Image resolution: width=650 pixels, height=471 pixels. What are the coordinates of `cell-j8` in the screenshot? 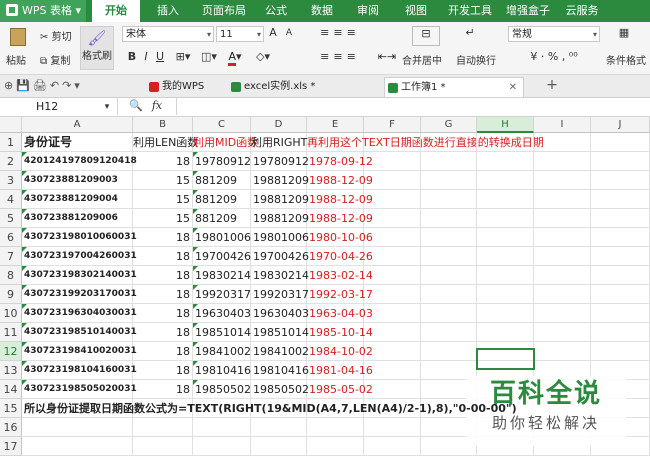 It's located at (620, 275).